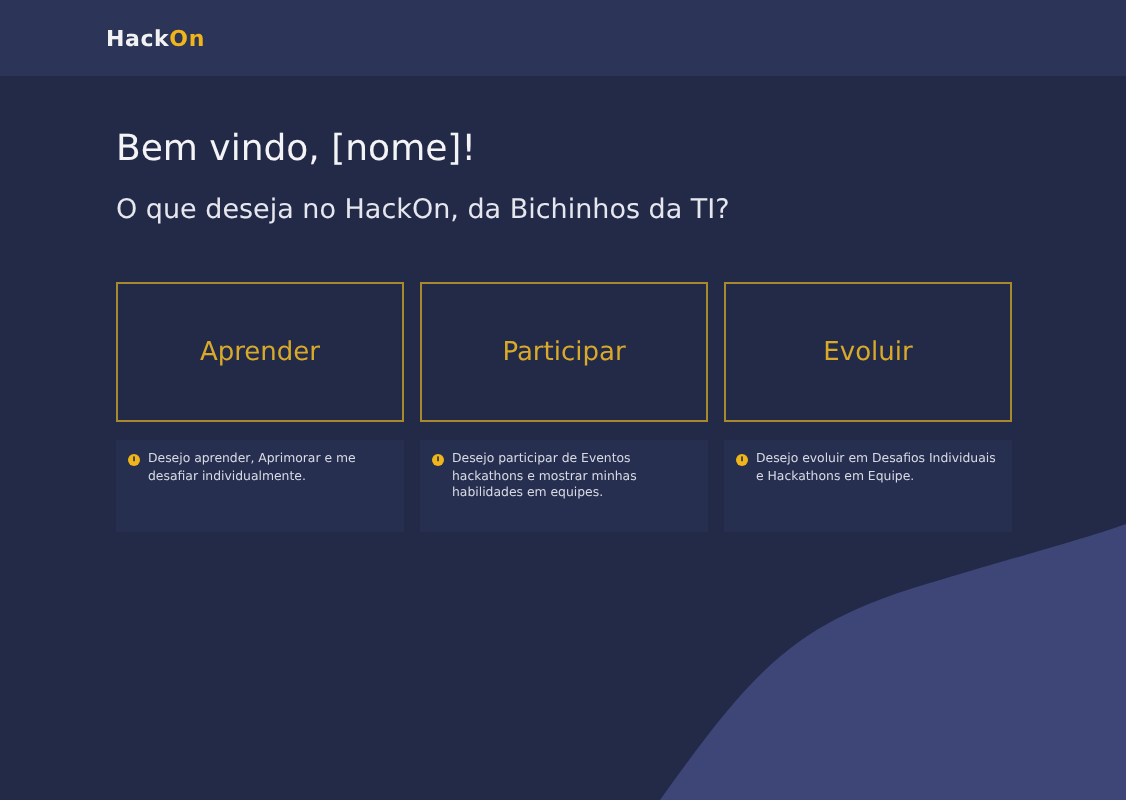 This screenshot has width=1126, height=800. I want to click on option-card: Participar, so click(564, 352).